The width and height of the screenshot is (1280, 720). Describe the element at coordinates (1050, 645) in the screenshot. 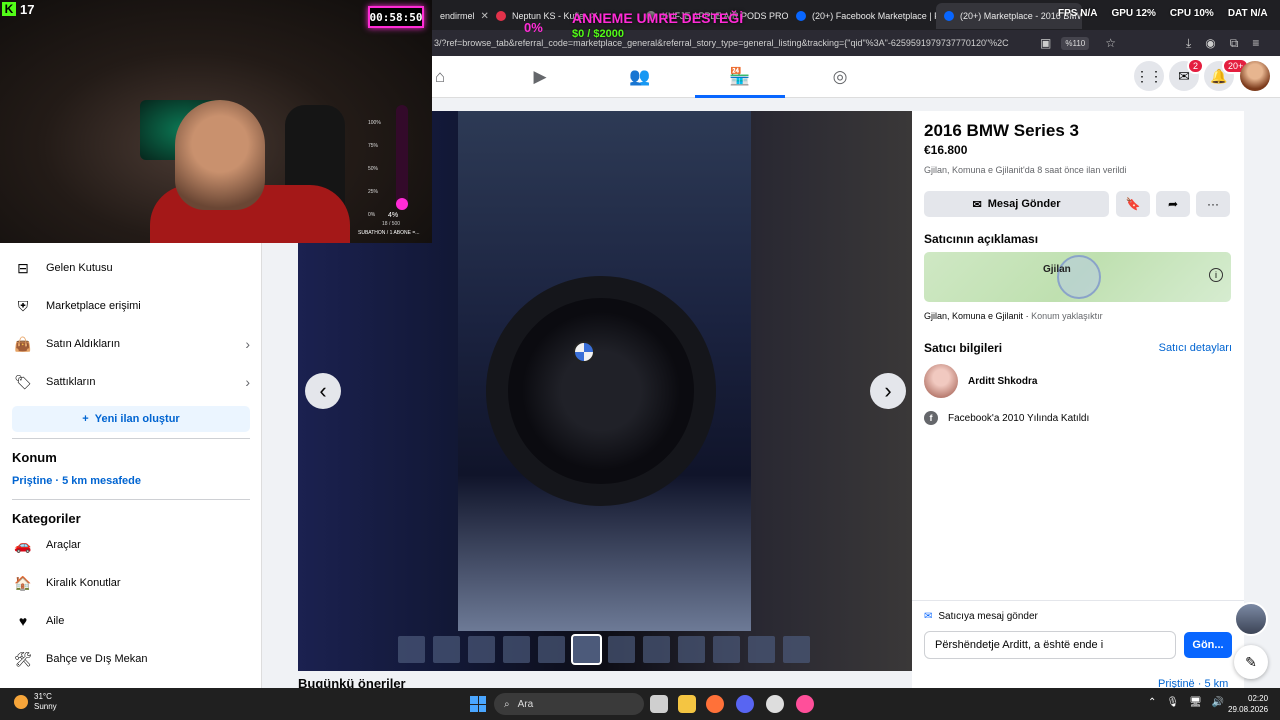

I see `message-input: Përshëndetje Arditt, a është ende i` at that location.